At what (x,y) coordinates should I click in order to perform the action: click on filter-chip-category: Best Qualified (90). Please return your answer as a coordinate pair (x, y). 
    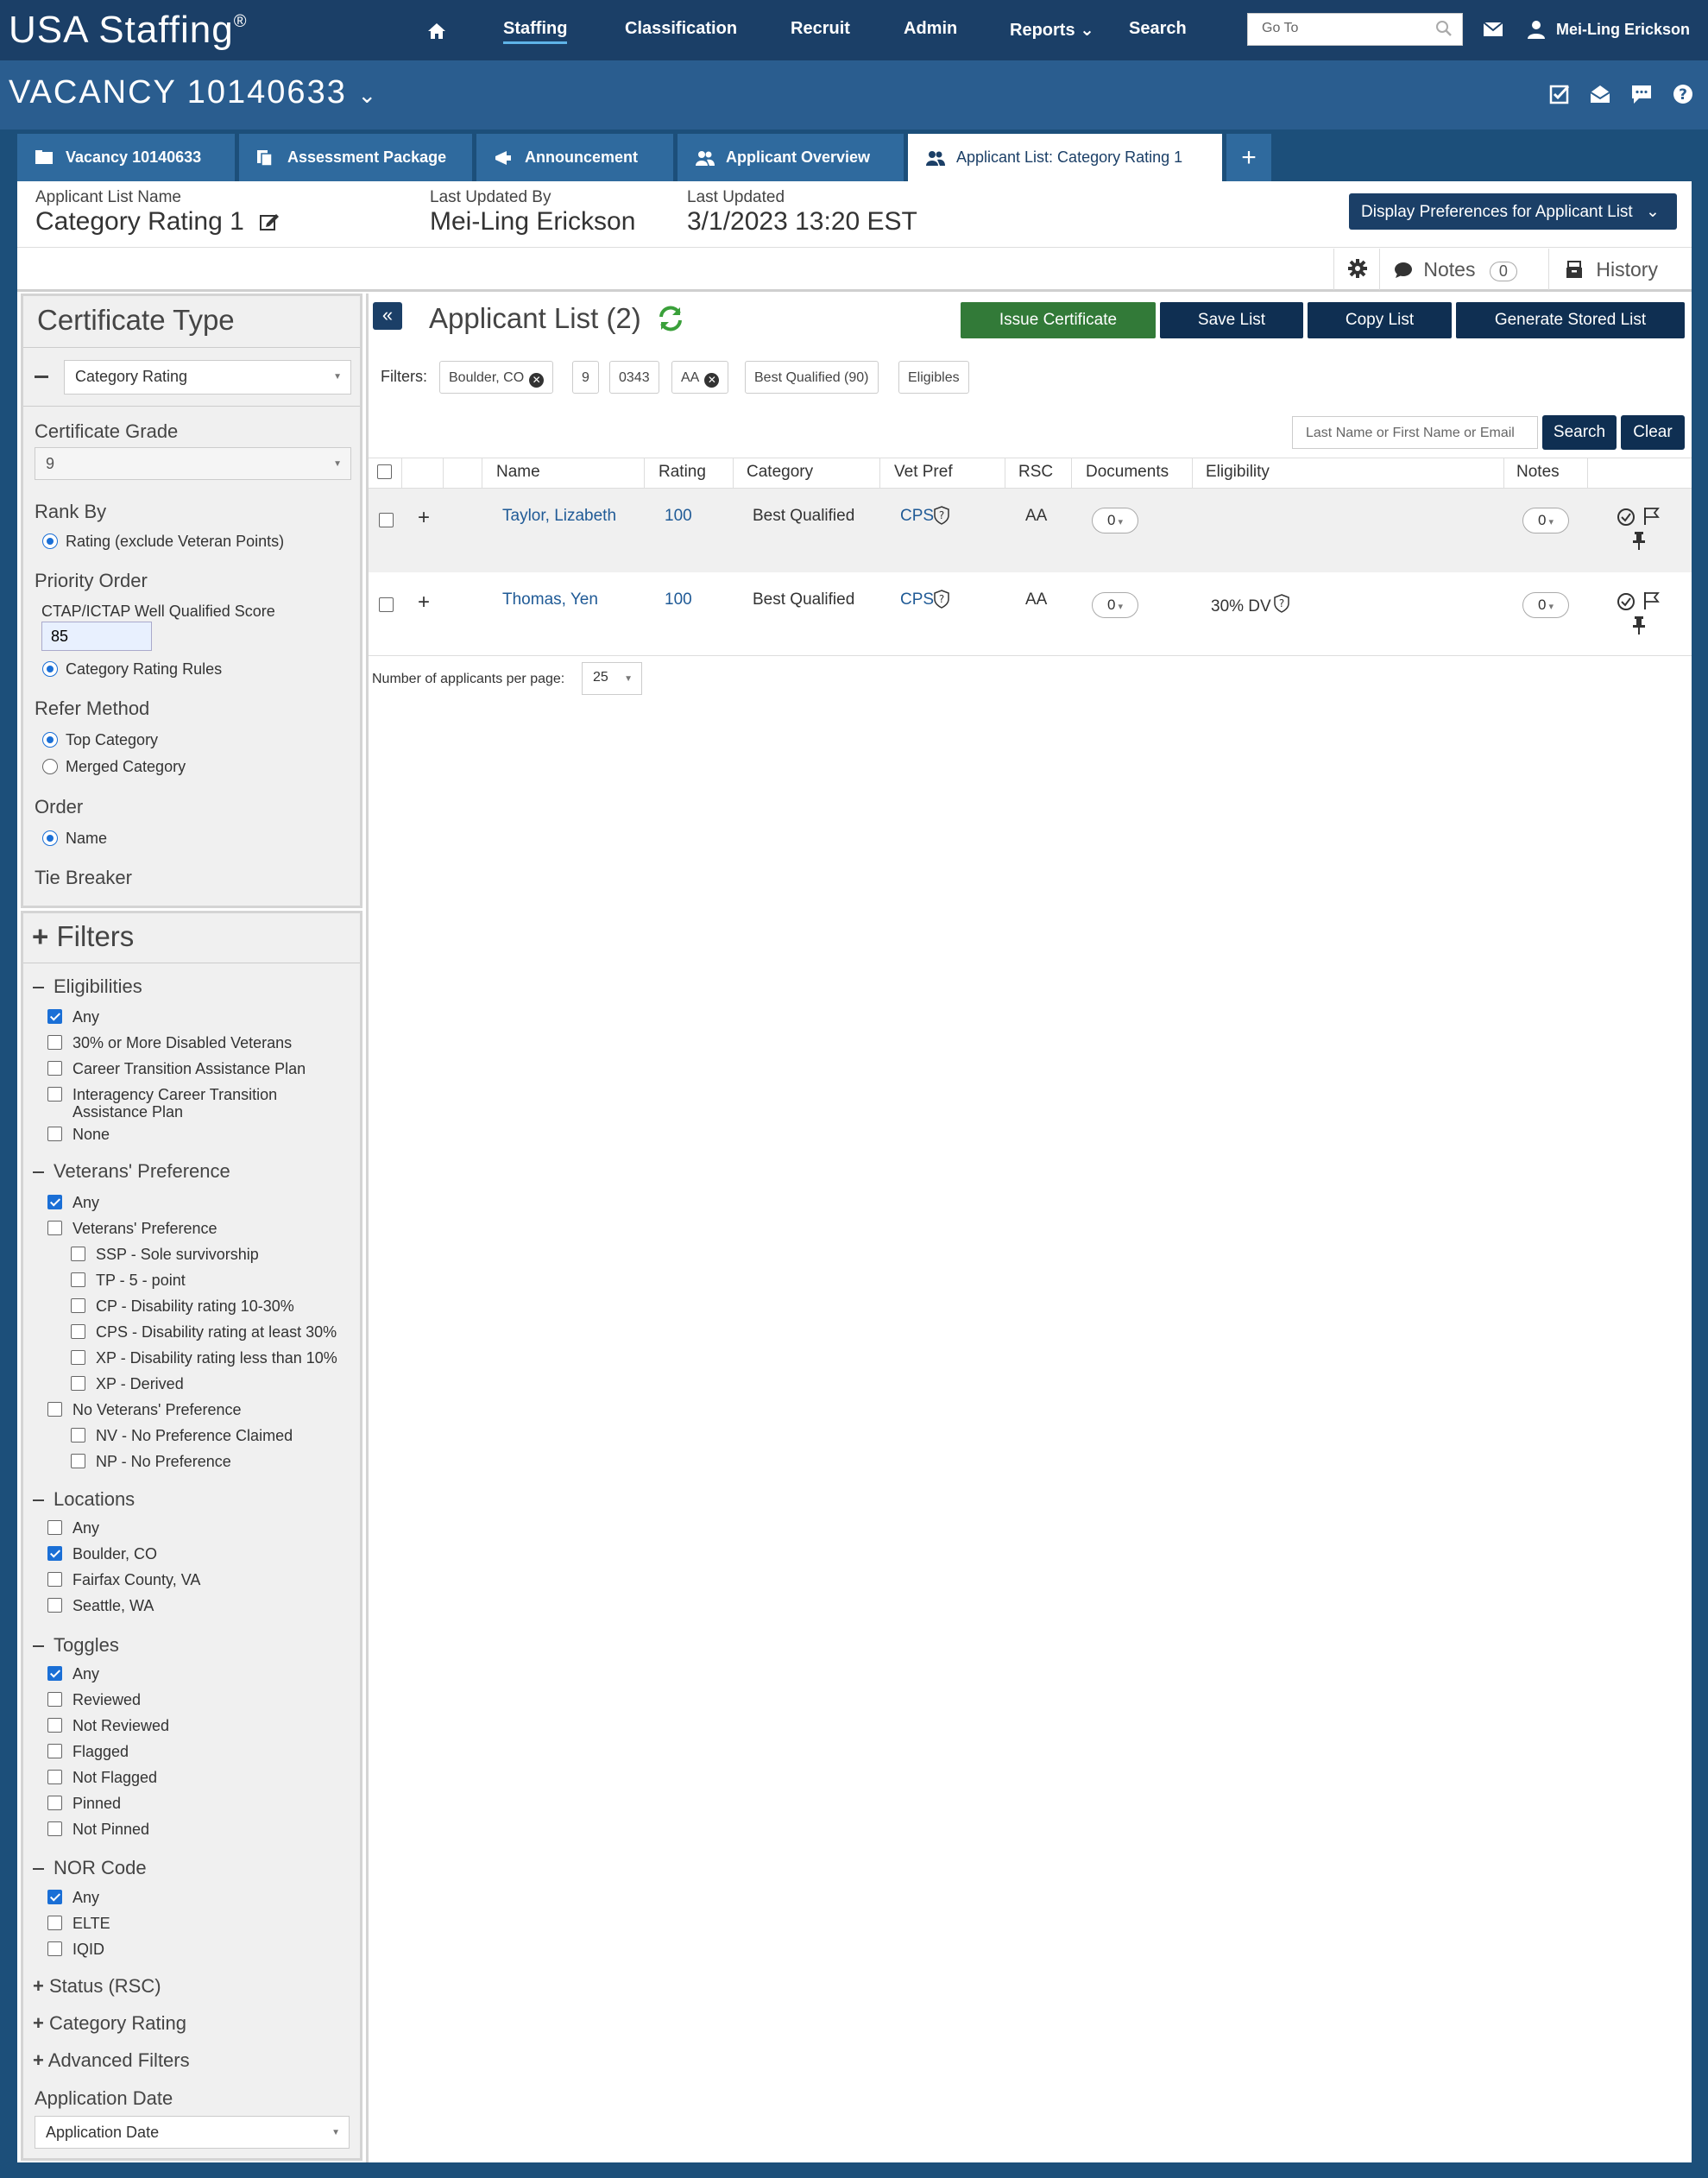
    Looking at the image, I should click on (812, 378).